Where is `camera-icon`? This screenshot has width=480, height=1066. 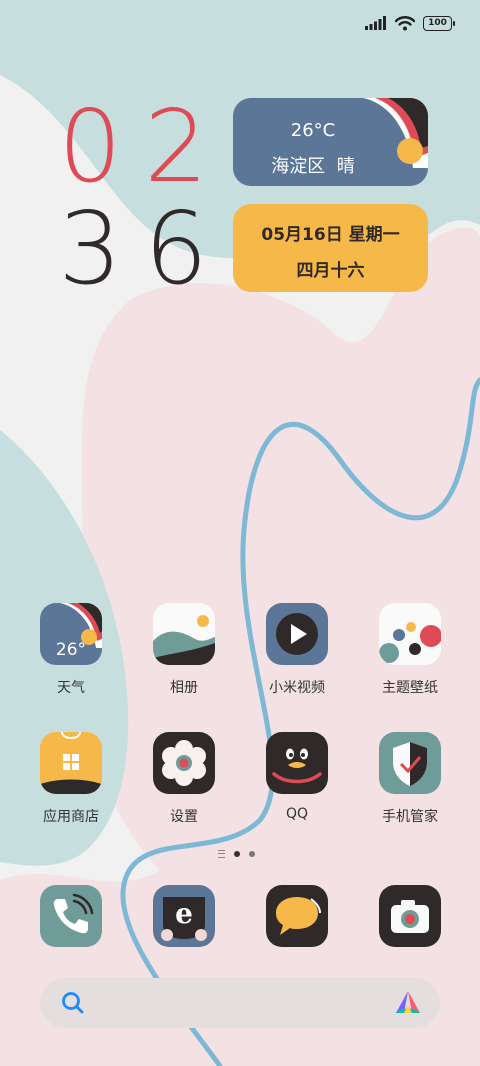
camera-icon is located at coordinates (410, 916).